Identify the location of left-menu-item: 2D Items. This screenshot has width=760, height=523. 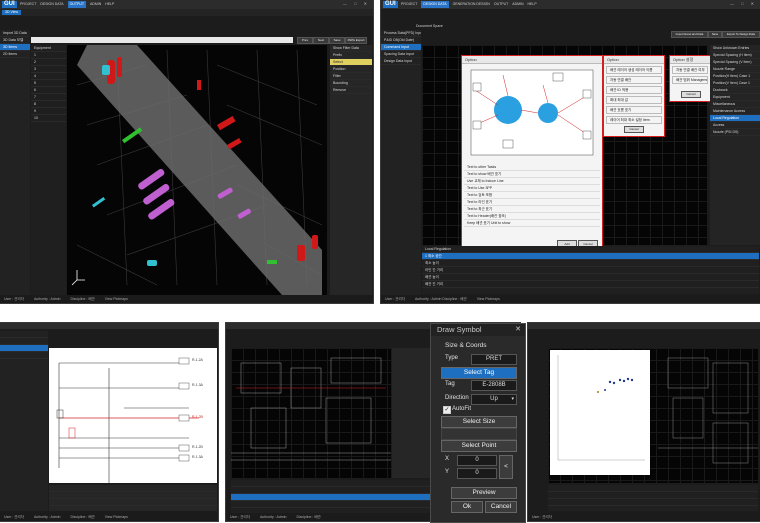
(15, 54).